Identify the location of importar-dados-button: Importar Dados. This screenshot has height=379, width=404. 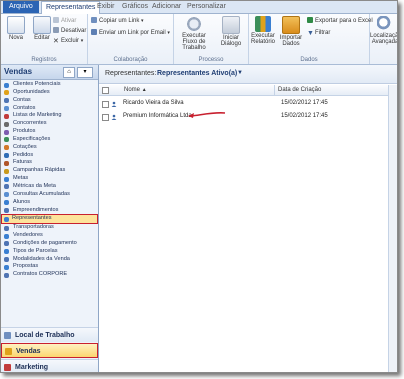
(291, 31).